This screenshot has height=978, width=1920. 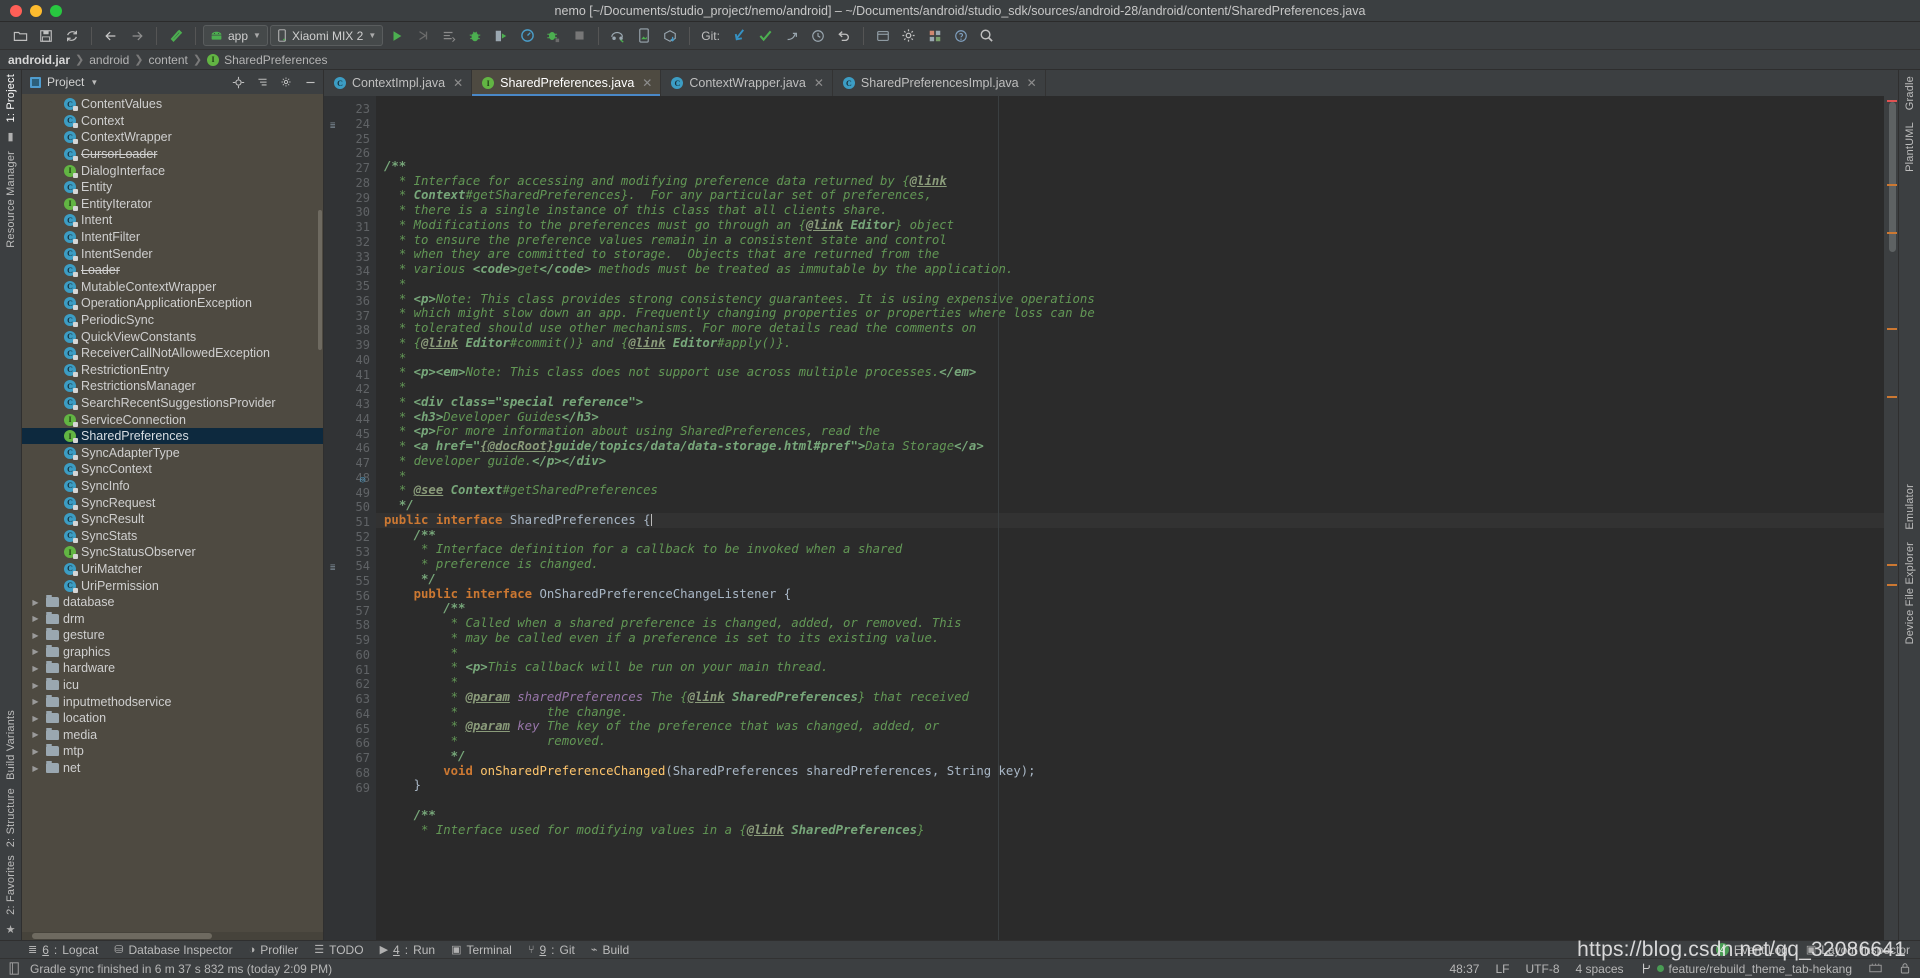 I want to click on tree-item-database: ▶ database, so click(x=172, y=602).